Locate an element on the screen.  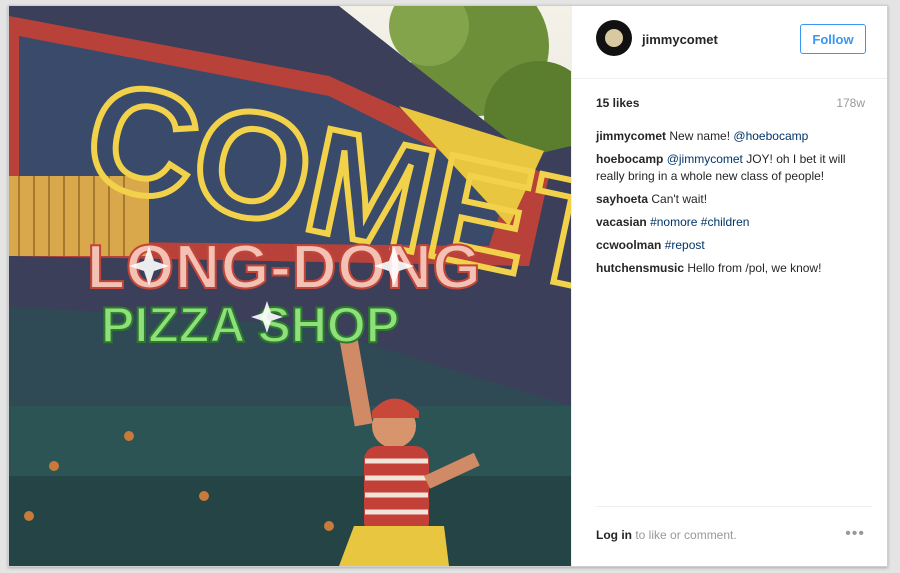
comment-username: hutchensmusic is located at coordinates (640, 268).